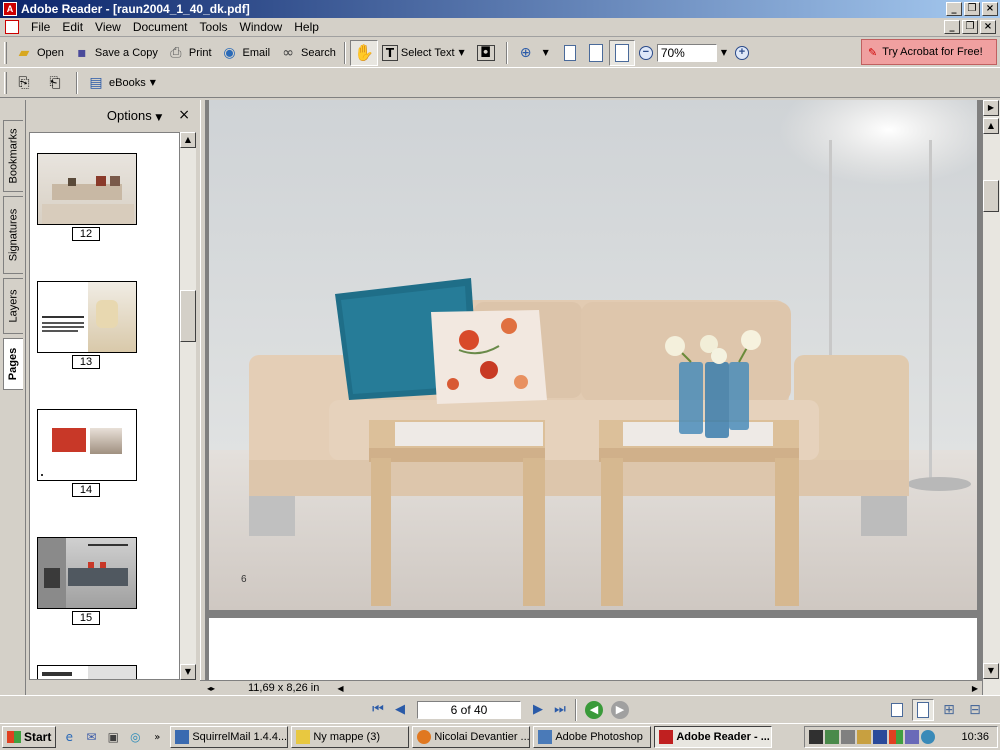 Image resolution: width=1000 pixels, height=750 pixels. I want to click on document-icon, so click(12, 27).